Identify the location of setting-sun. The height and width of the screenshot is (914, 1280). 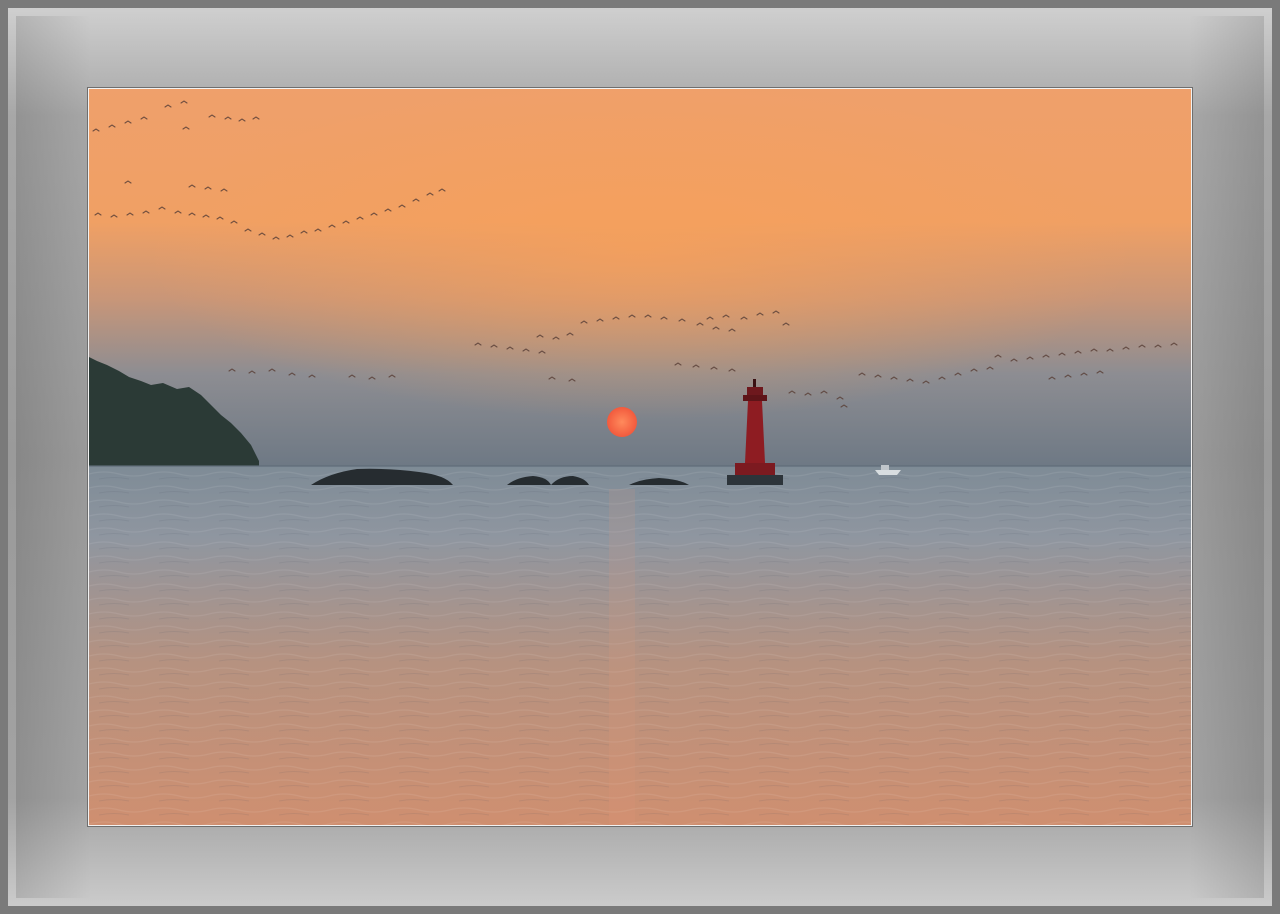
(622, 422).